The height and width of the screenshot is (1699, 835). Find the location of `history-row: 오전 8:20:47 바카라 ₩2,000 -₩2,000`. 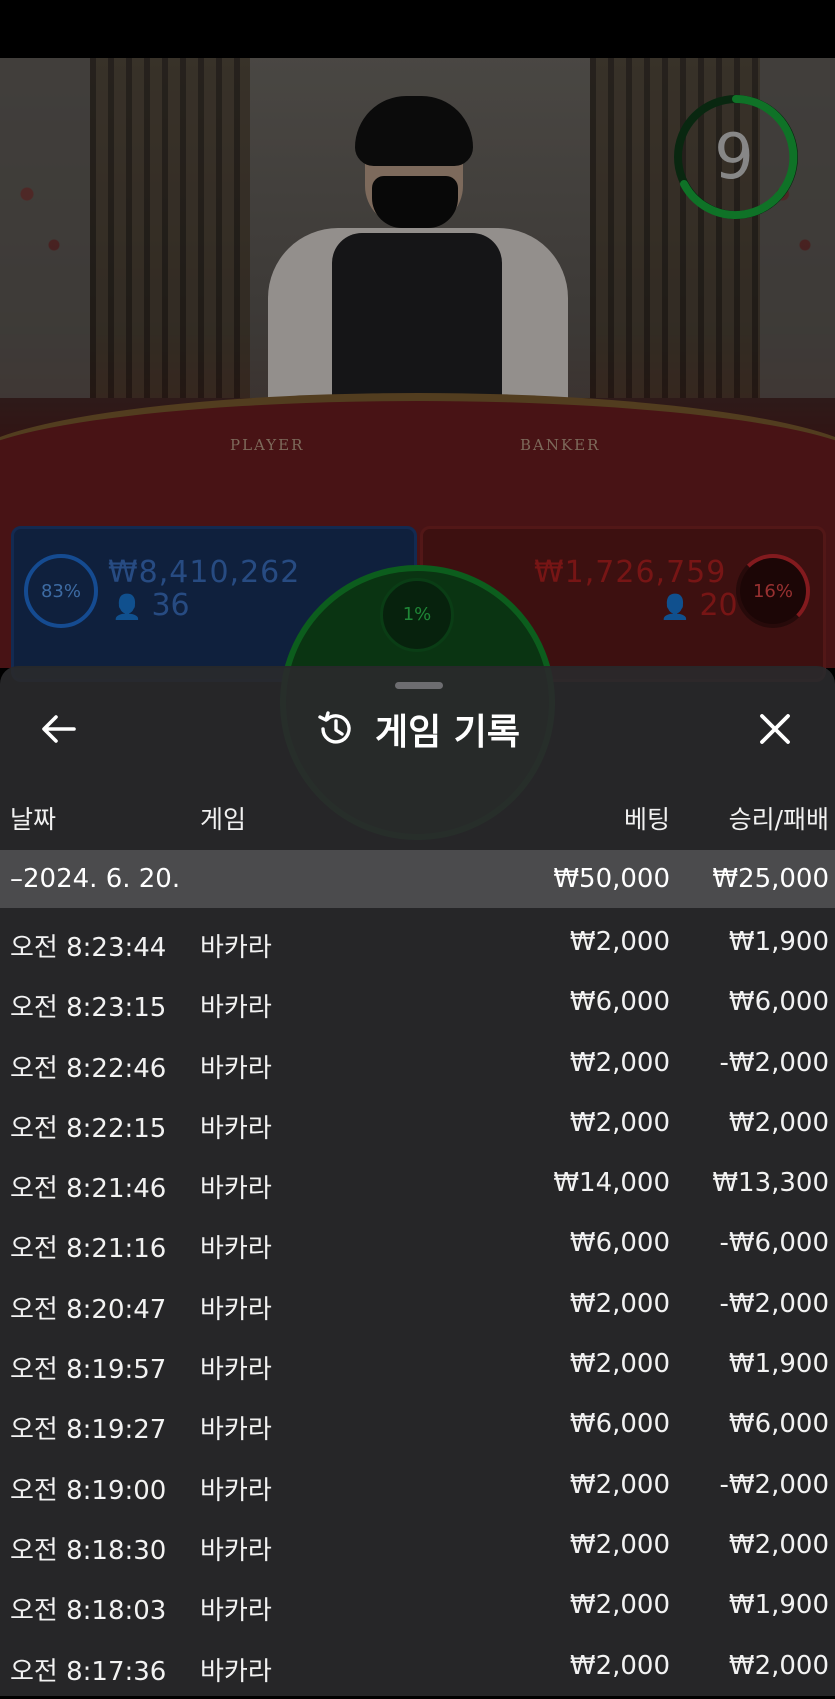

history-row: 오전 8:20:47 바카라 ₩2,000 -₩2,000 is located at coordinates (417, 1307).